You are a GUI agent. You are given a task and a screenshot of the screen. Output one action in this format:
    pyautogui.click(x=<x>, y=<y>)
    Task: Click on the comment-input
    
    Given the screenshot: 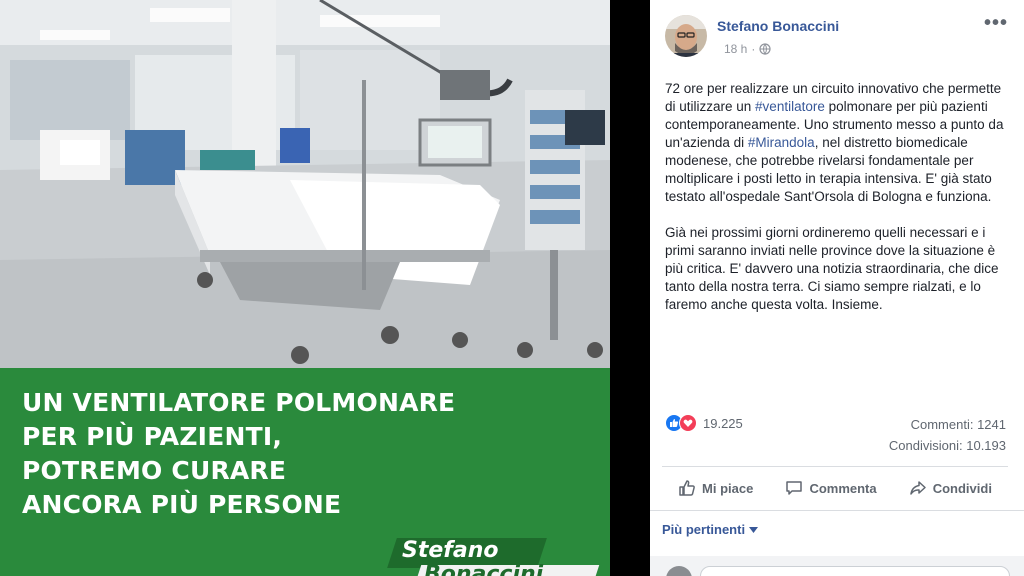 What is the action you would take?
    pyautogui.click(x=855, y=571)
    